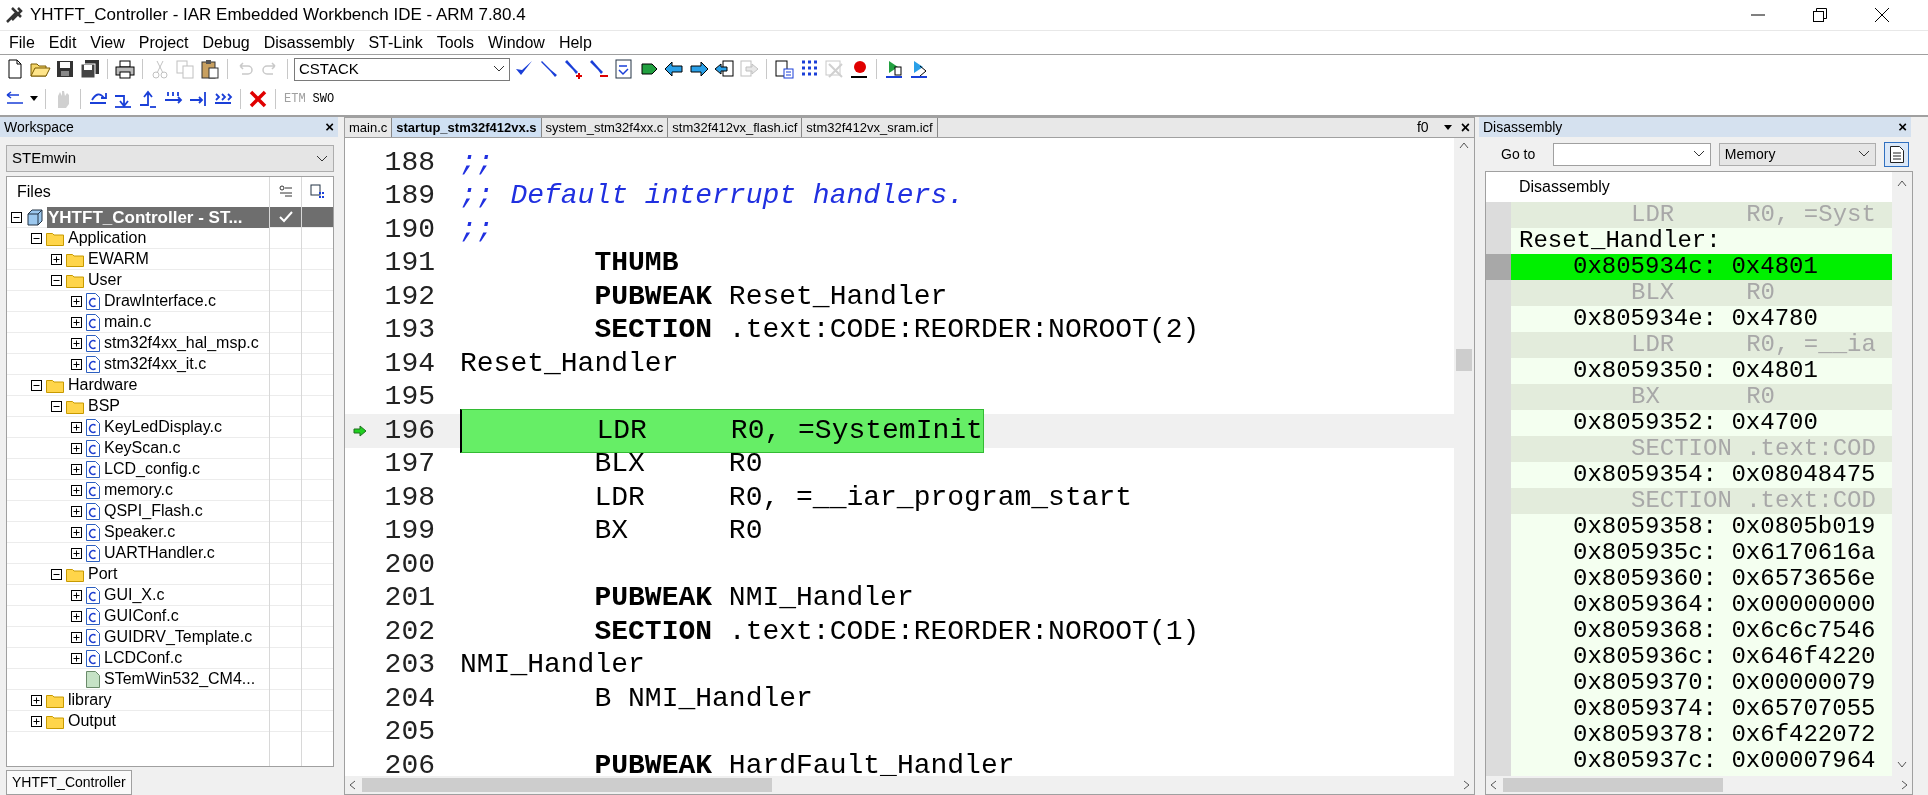 The width and height of the screenshot is (1928, 795). I want to click on file-tab: stm32f412vx_sram.icf, so click(870, 127).